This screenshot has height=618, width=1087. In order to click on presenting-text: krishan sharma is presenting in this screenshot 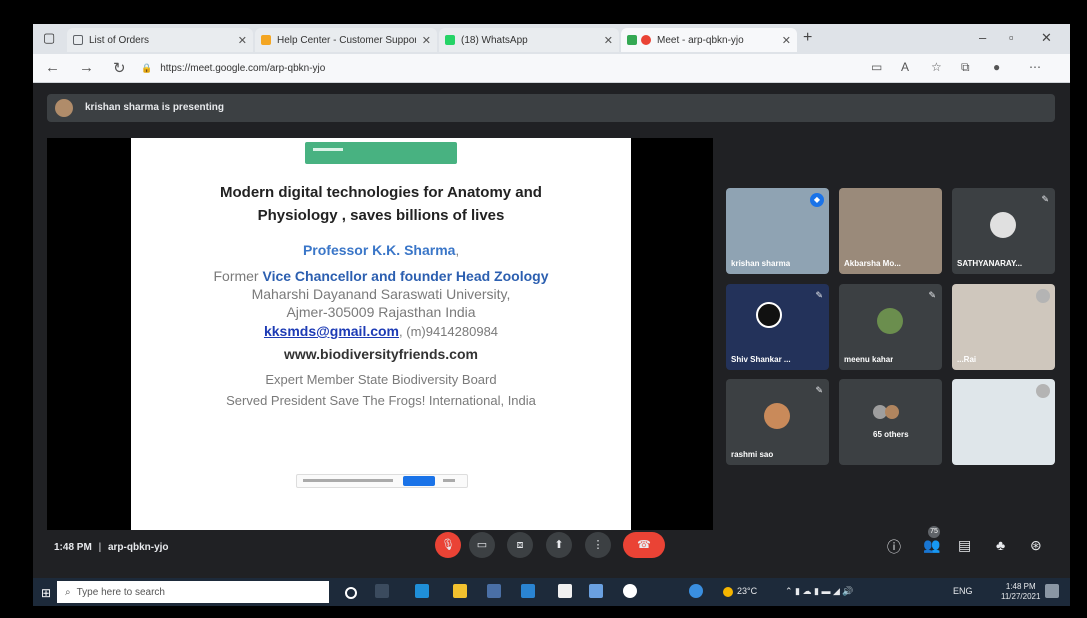, I will do `click(154, 107)`.